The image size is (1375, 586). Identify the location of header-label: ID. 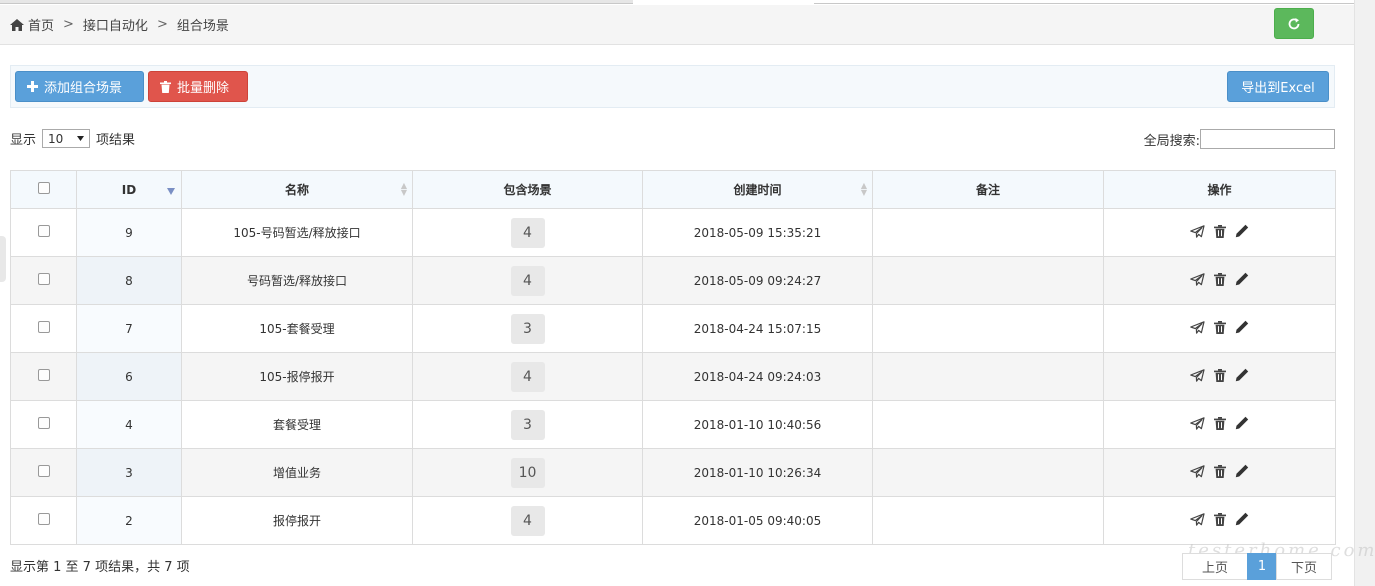
(129, 189).